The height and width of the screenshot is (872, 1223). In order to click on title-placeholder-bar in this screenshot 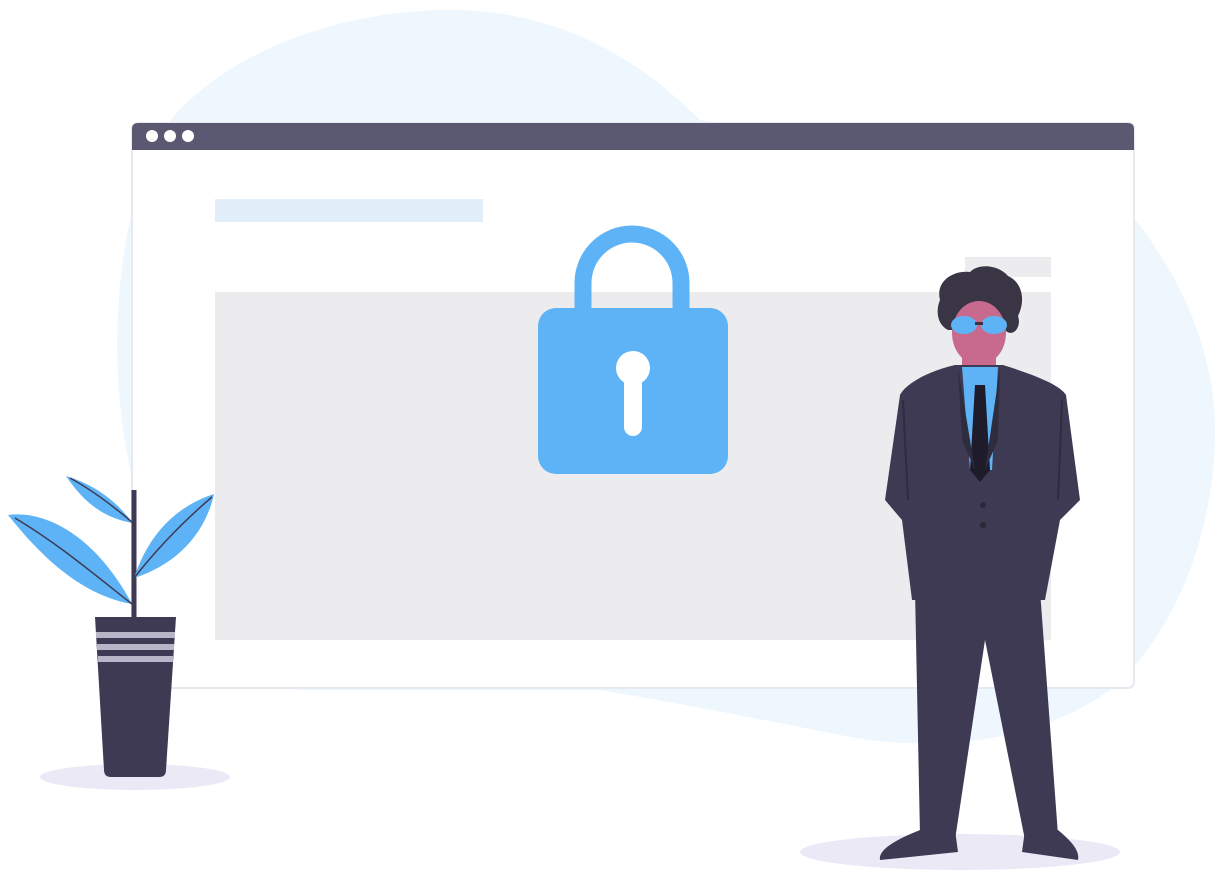, I will do `click(349, 210)`.